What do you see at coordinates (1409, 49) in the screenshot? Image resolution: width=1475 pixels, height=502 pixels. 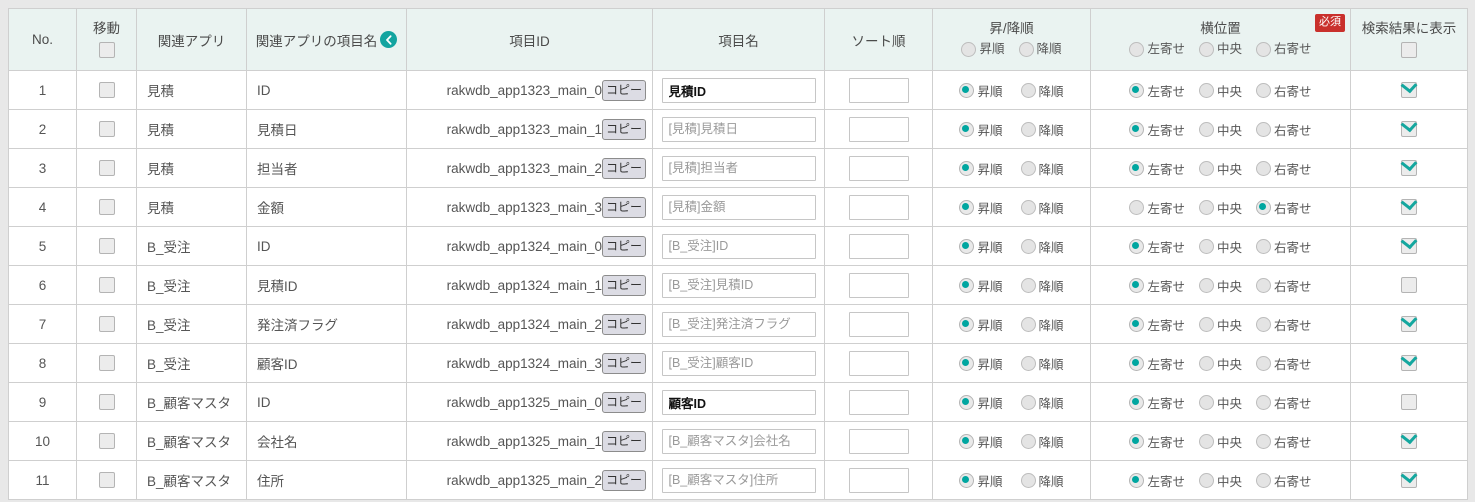 I see `show-all-checkbox` at bounding box center [1409, 49].